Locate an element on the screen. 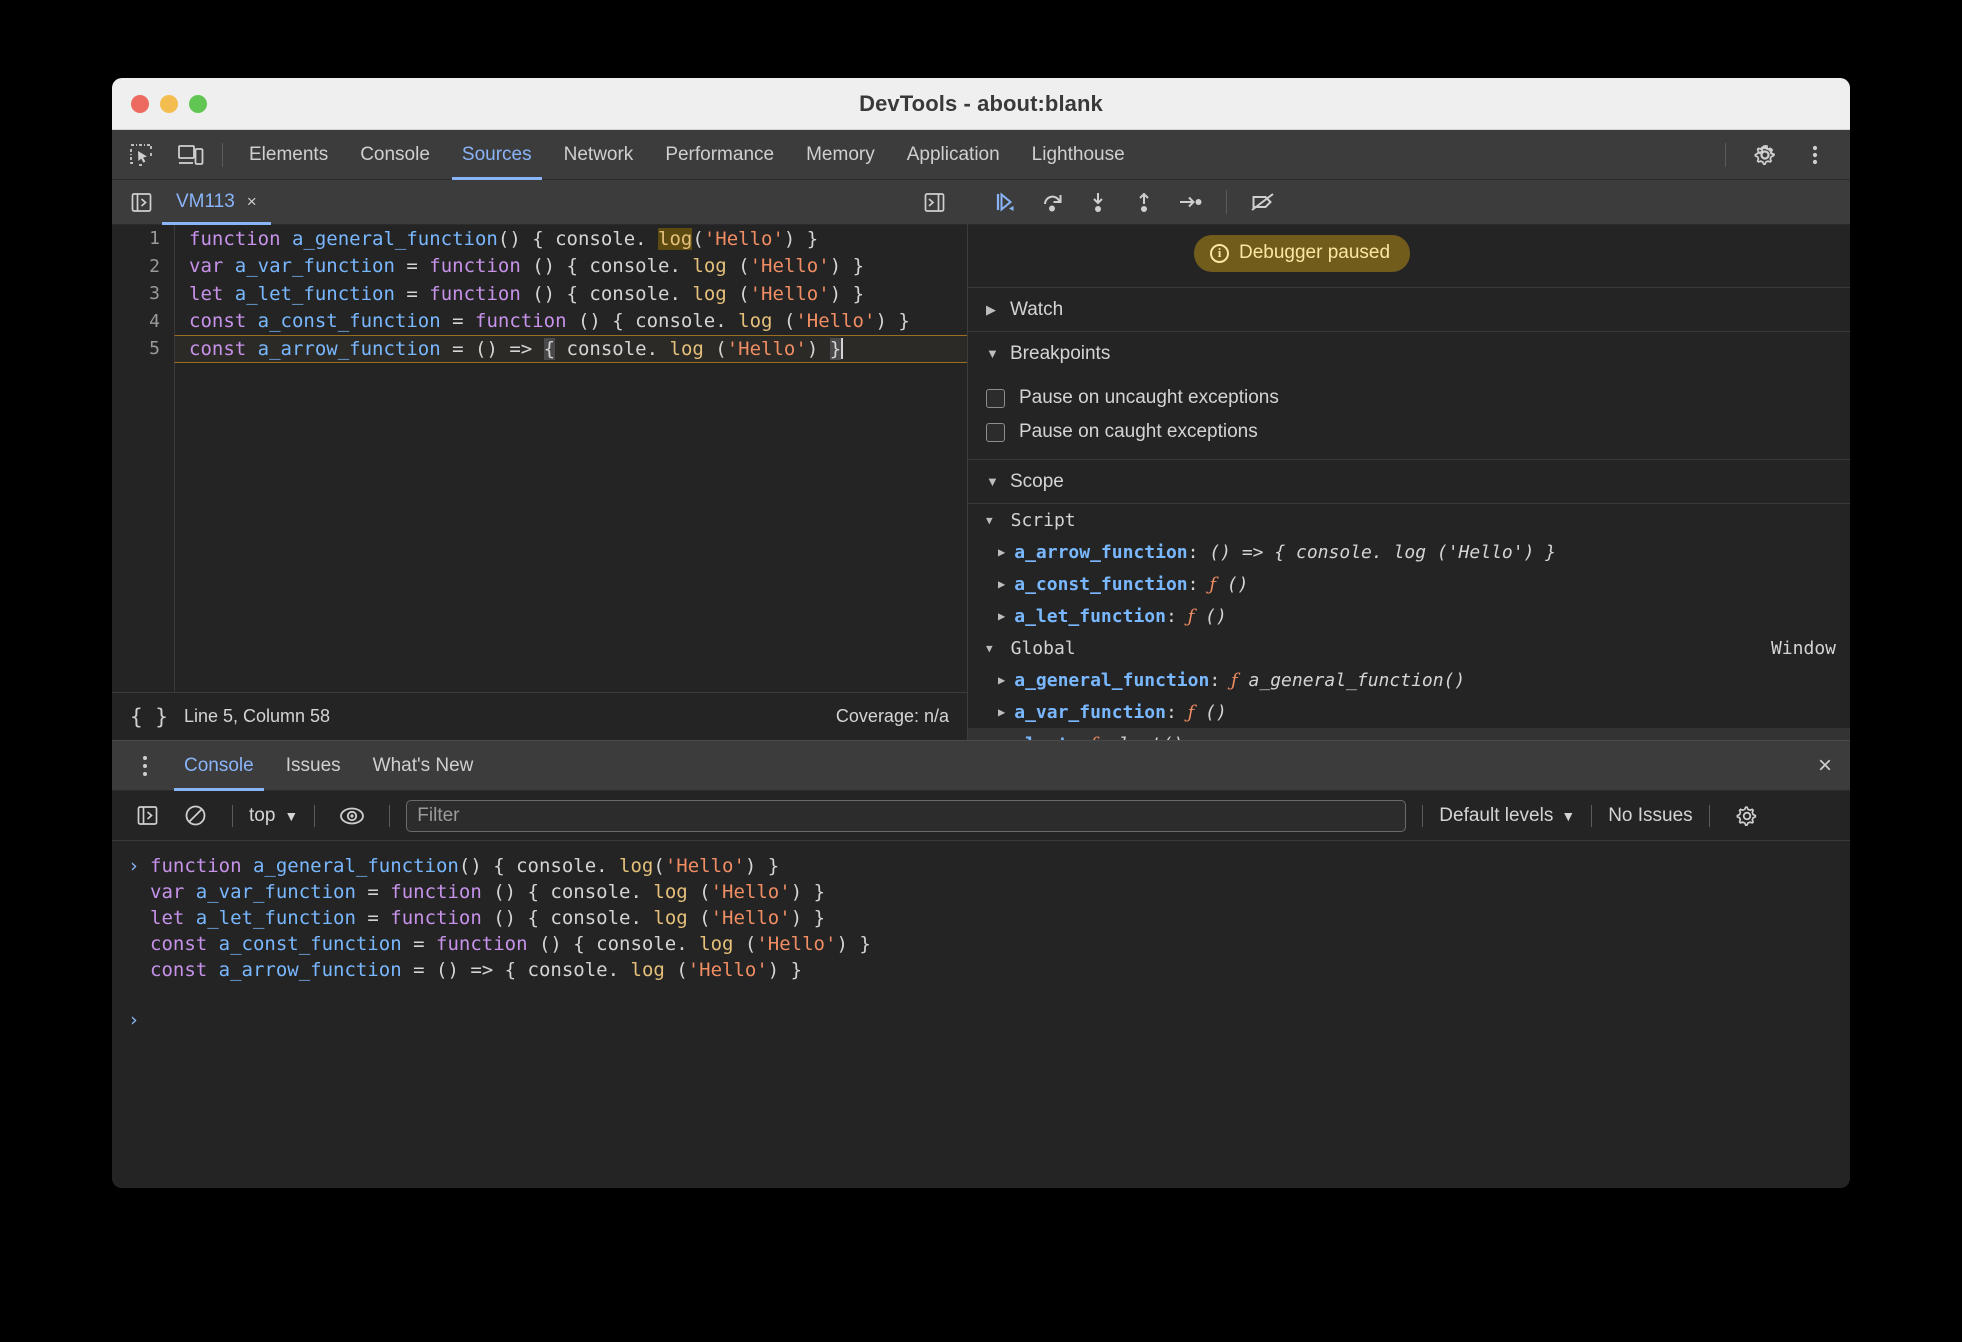  scope-group-script: ▼ Script is located at coordinates (1409, 520).